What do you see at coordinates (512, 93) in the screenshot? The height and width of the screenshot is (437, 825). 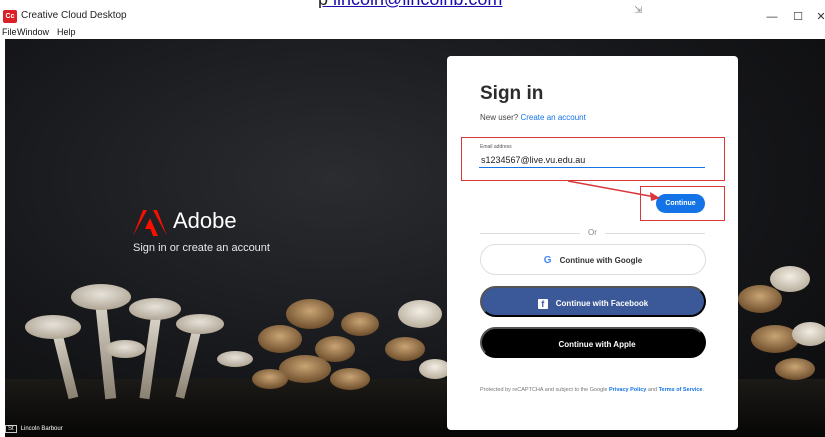 I see `sign-in-title: Sign in` at bounding box center [512, 93].